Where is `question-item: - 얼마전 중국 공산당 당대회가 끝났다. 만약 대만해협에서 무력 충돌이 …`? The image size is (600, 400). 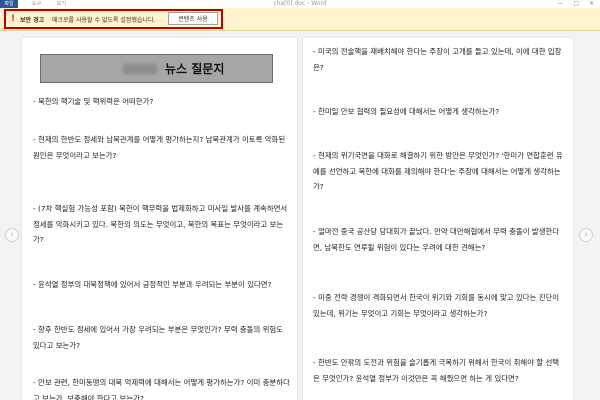
question-item: - 얼마전 중국 공산당 당대회가 끝났다. 만약 대만해협에서 무력 충돌이 … is located at coordinates (436, 239).